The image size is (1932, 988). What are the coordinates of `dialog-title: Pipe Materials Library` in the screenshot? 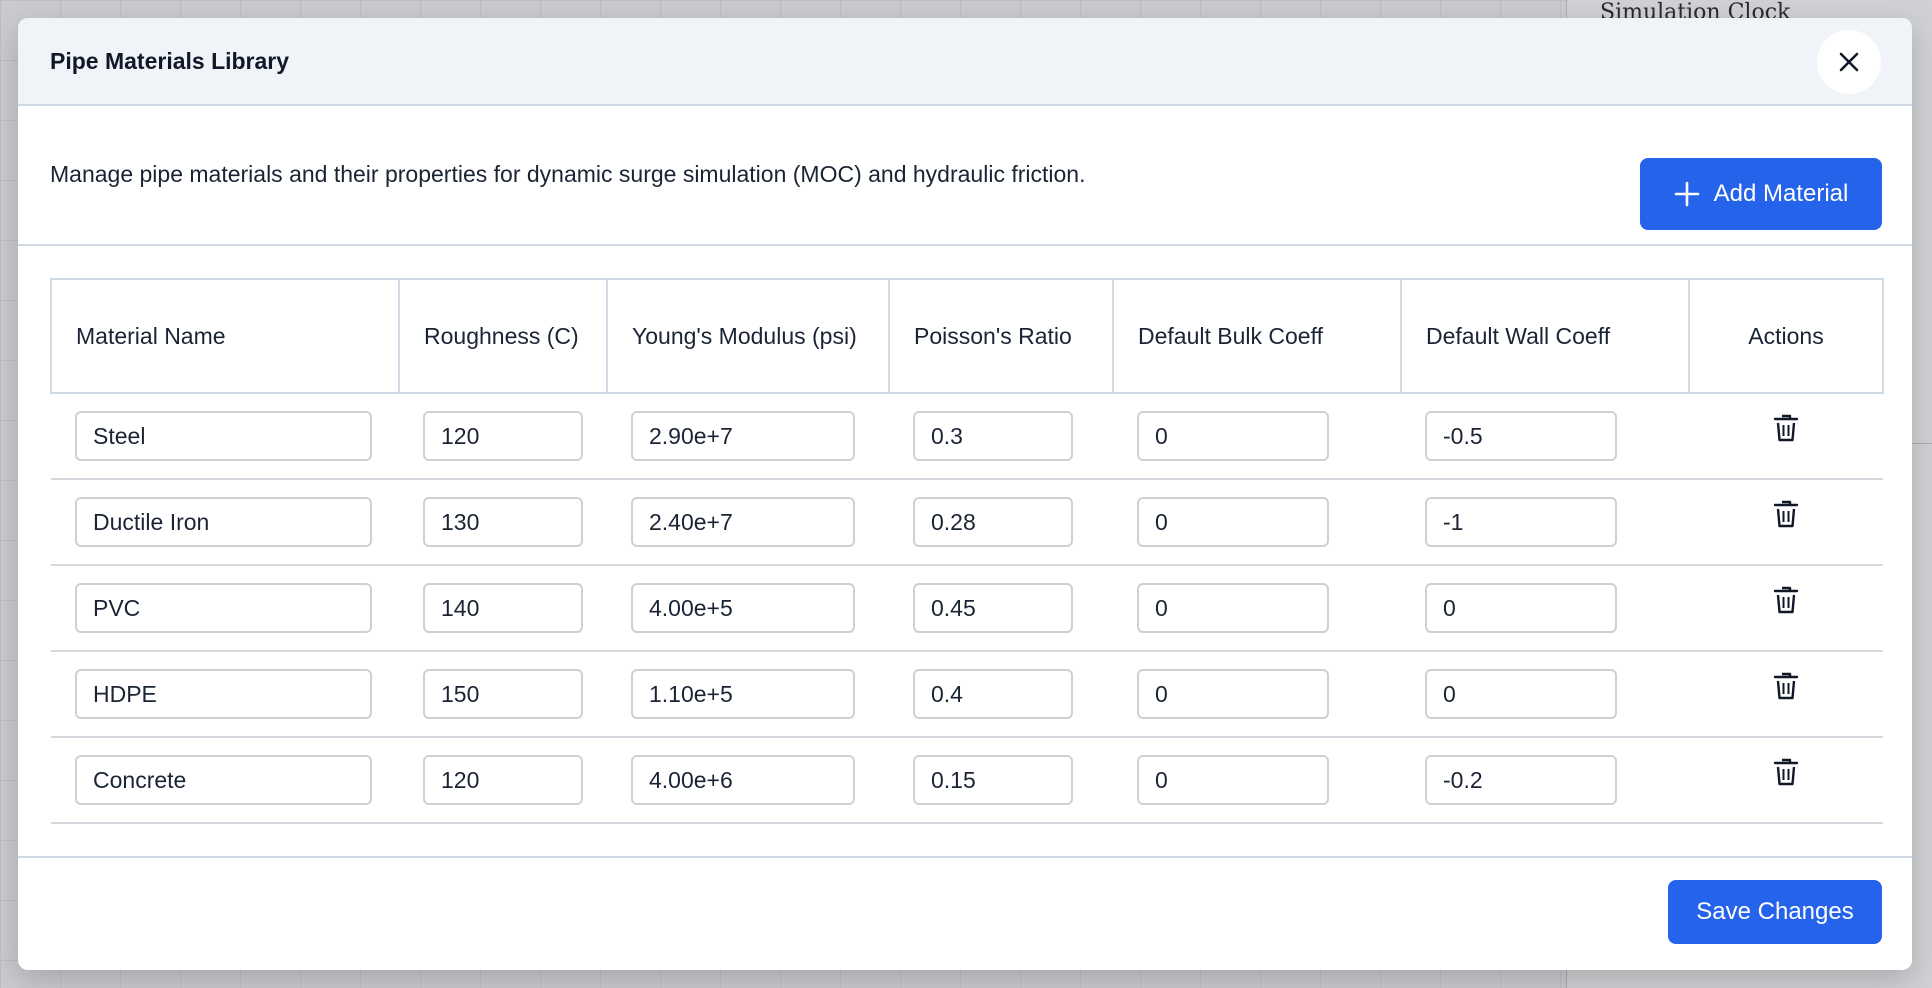 It's located at (170, 61).